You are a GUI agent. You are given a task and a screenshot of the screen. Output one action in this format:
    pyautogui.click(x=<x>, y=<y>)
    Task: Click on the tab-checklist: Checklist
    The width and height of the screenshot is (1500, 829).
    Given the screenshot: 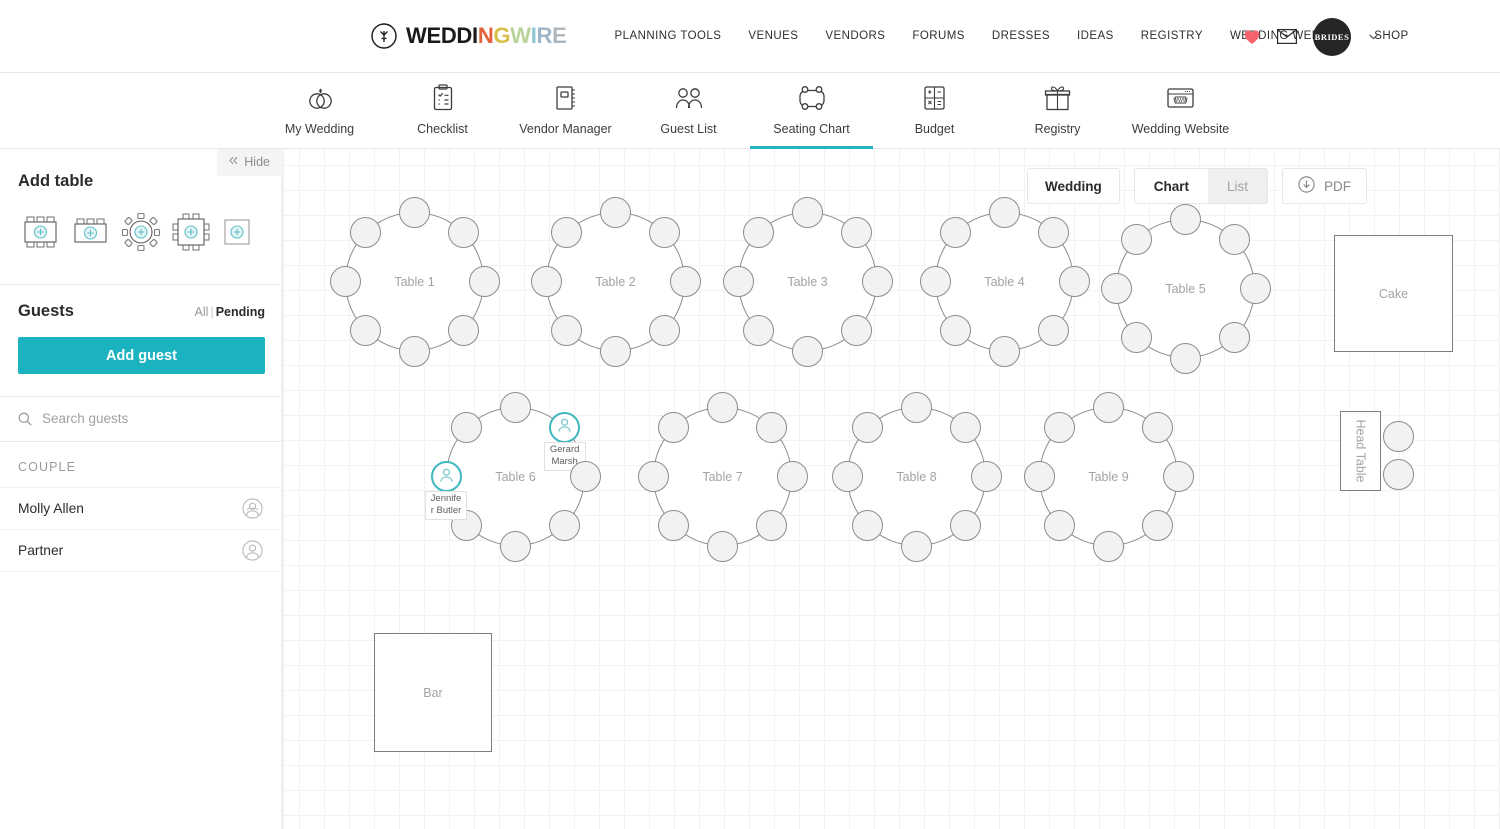 What is the action you would take?
    pyautogui.click(x=442, y=111)
    